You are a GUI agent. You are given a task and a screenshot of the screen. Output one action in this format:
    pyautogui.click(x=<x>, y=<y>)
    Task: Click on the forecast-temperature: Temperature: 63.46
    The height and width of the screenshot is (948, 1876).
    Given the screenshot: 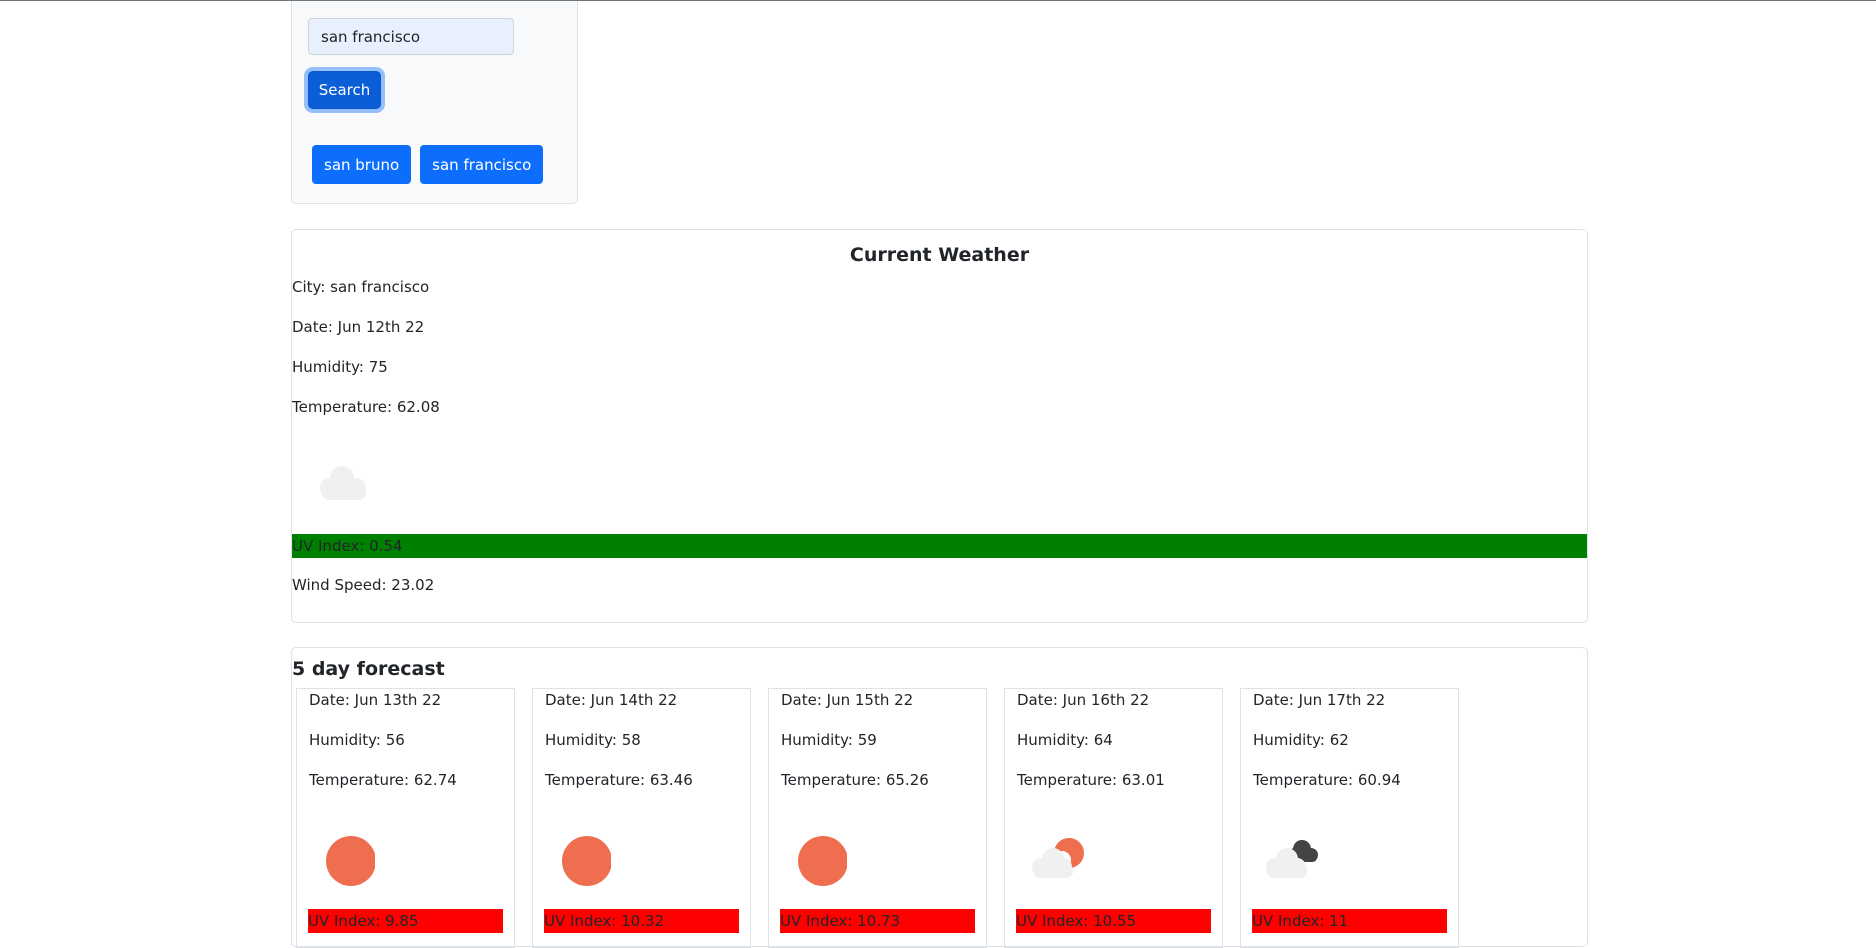 What is the action you would take?
    pyautogui.click(x=619, y=780)
    